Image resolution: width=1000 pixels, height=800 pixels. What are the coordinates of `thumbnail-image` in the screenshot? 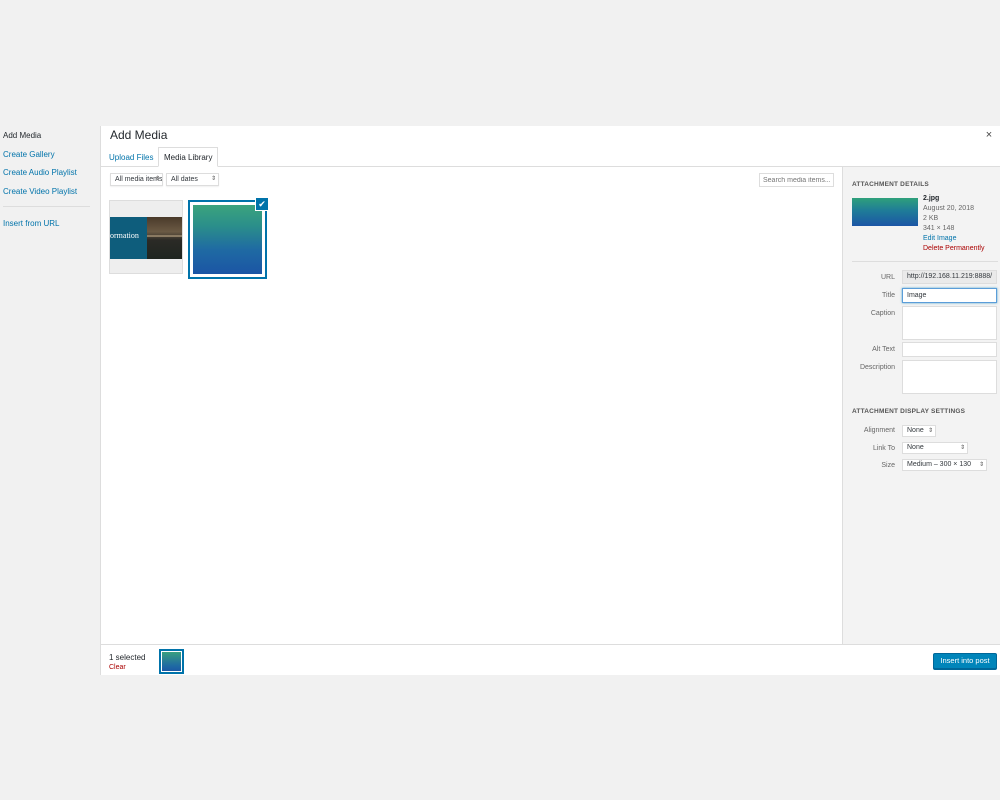 It's located at (227, 239).